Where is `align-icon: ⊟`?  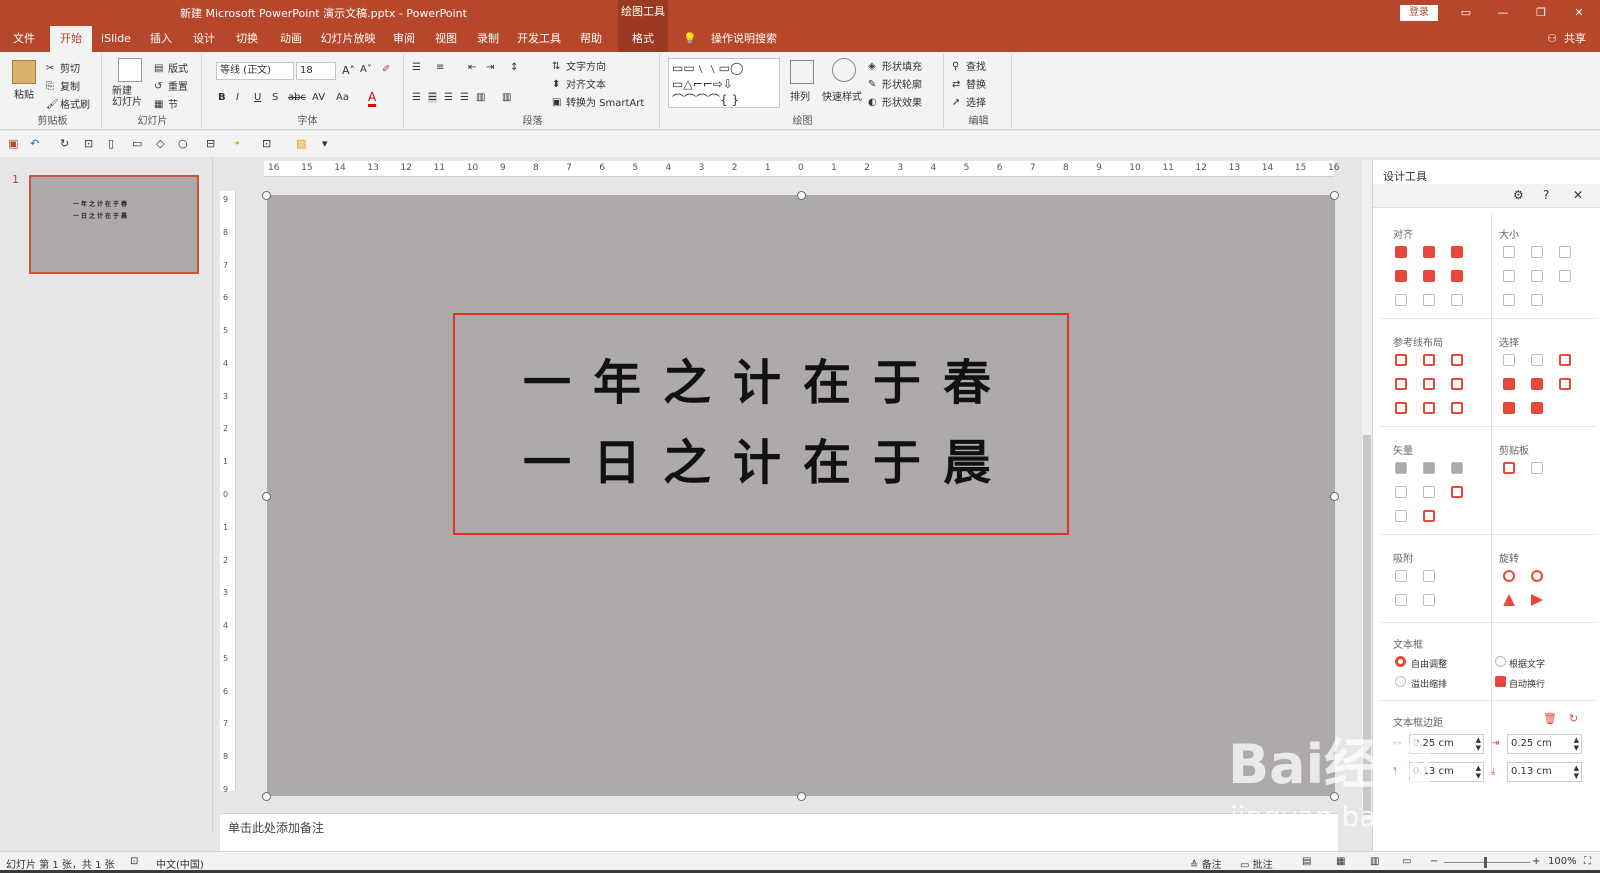 align-icon: ⊟ is located at coordinates (213, 144).